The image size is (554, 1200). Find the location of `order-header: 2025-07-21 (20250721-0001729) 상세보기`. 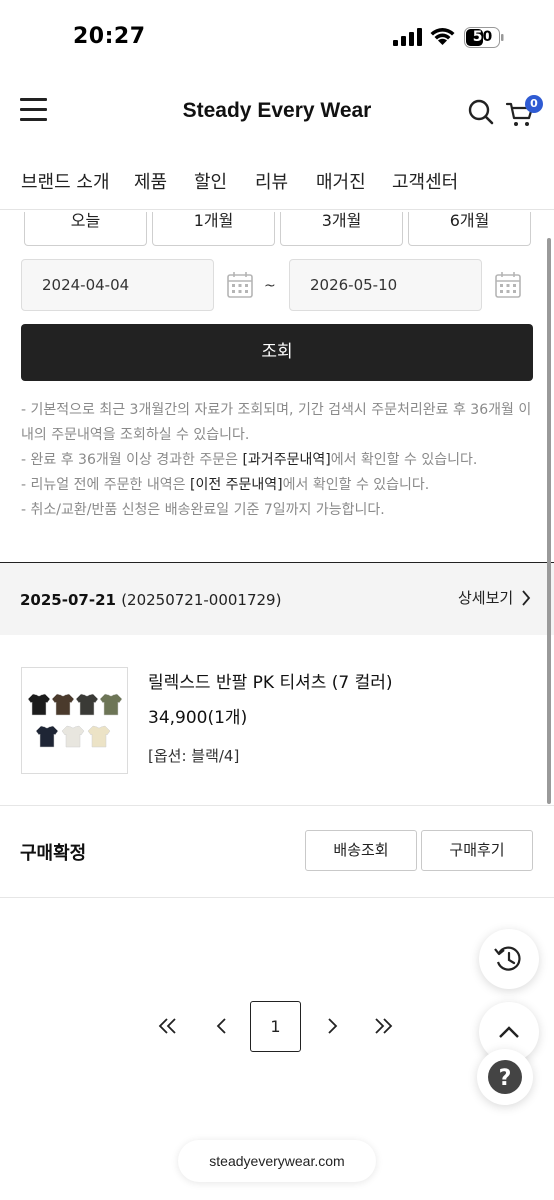

order-header: 2025-07-21 (20250721-0001729) 상세보기 is located at coordinates (277, 599).